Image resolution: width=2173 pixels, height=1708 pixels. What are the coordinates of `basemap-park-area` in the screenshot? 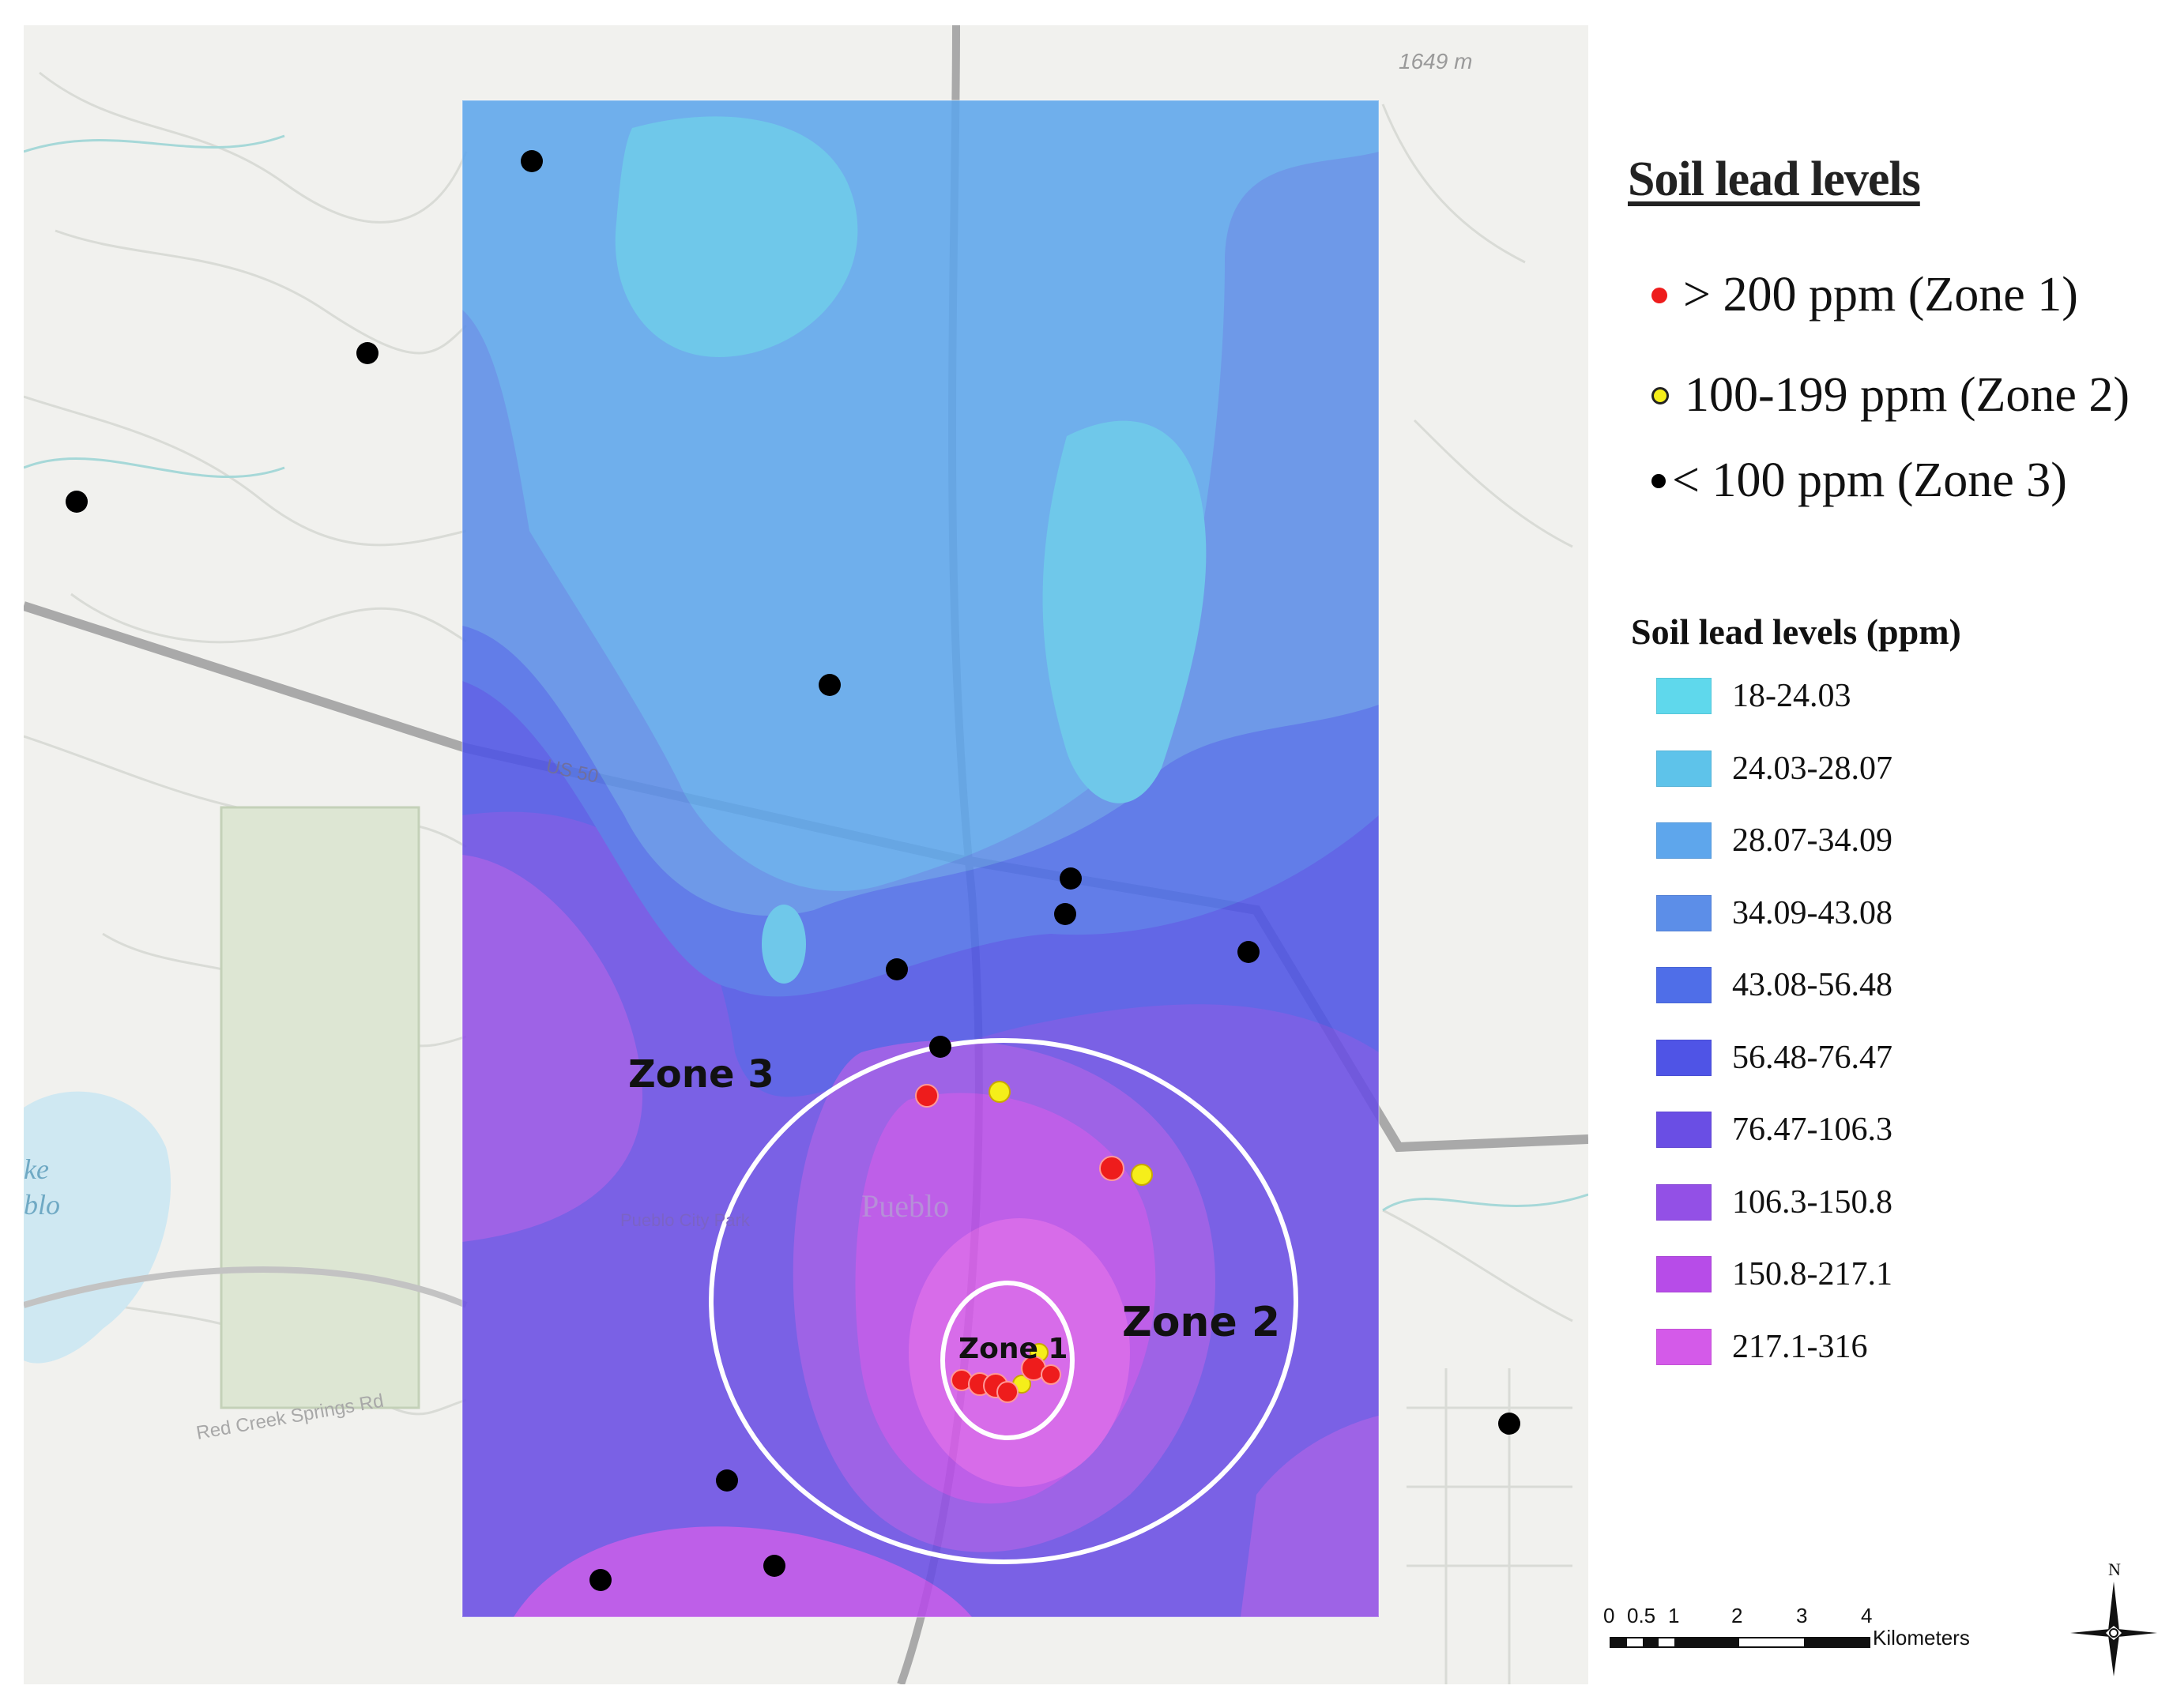 It's located at (320, 1107).